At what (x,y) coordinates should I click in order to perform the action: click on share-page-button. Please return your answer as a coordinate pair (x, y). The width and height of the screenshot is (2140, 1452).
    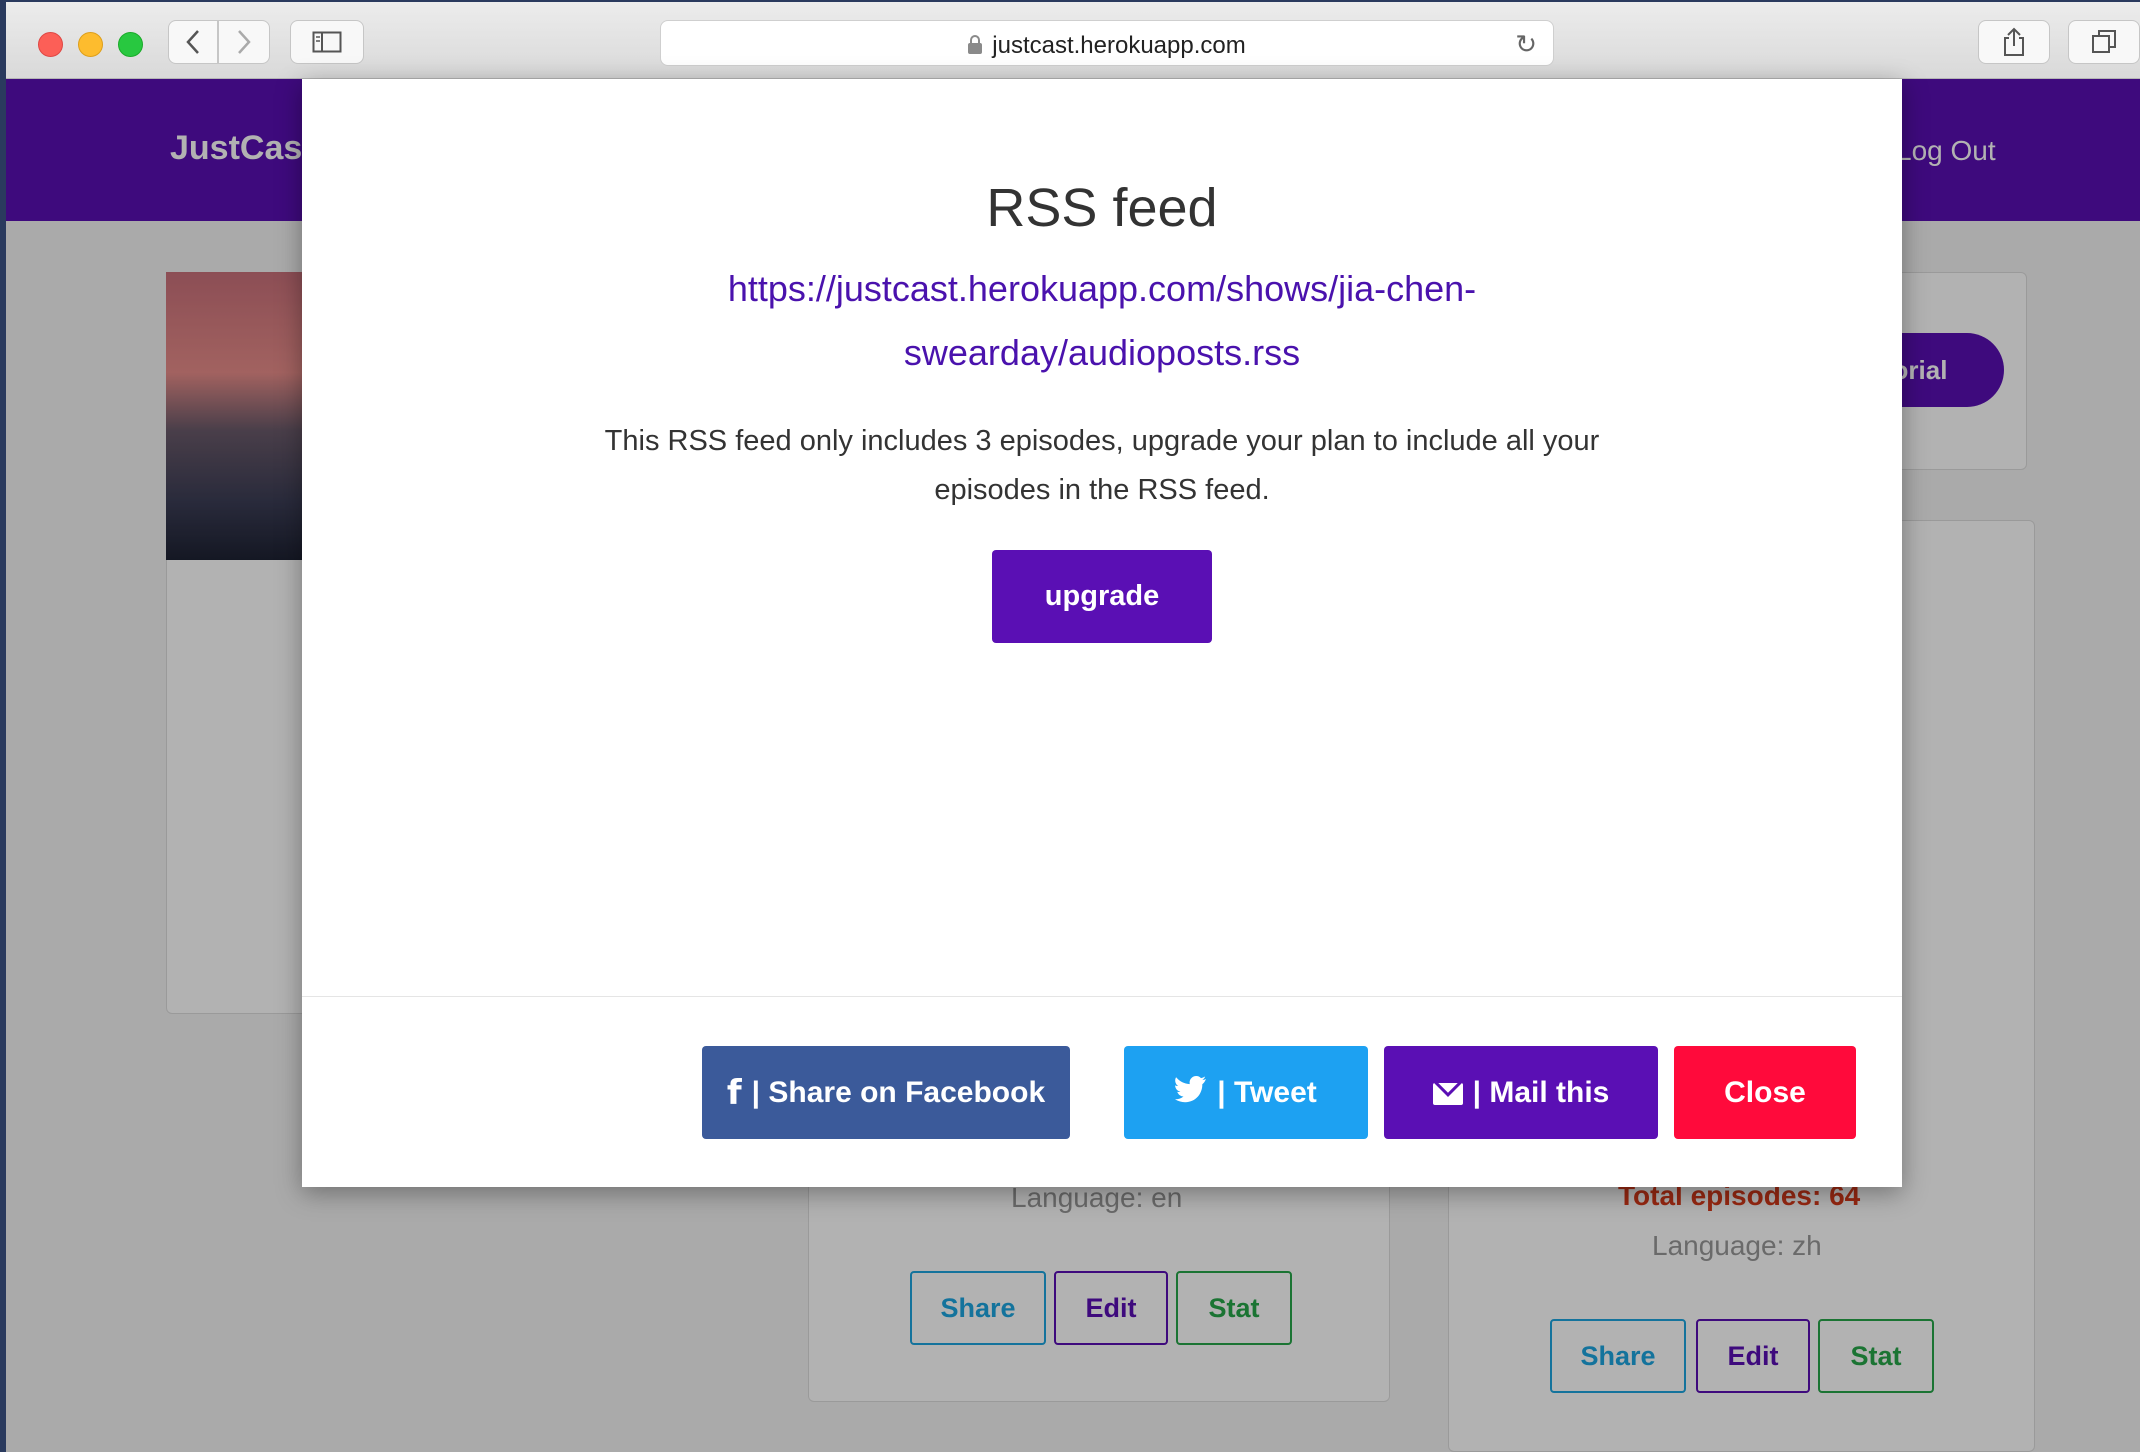
    Looking at the image, I should click on (2014, 42).